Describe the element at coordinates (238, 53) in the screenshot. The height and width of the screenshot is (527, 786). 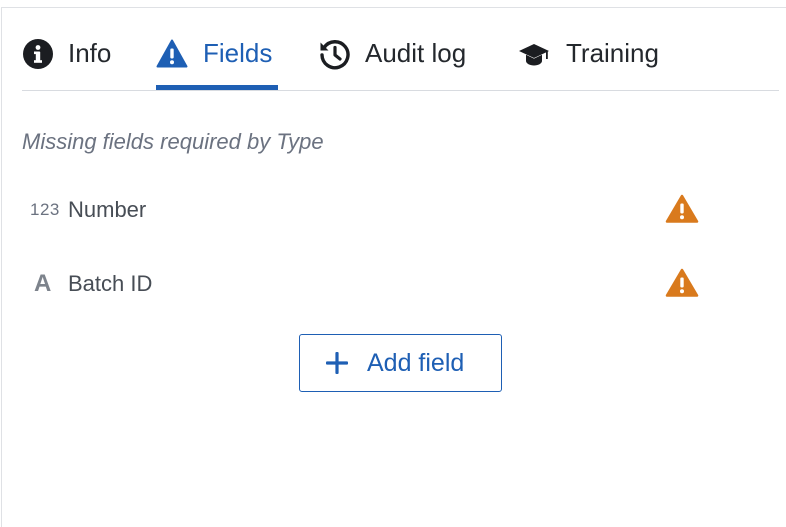
I see `tab-fields-label: Fields` at that location.